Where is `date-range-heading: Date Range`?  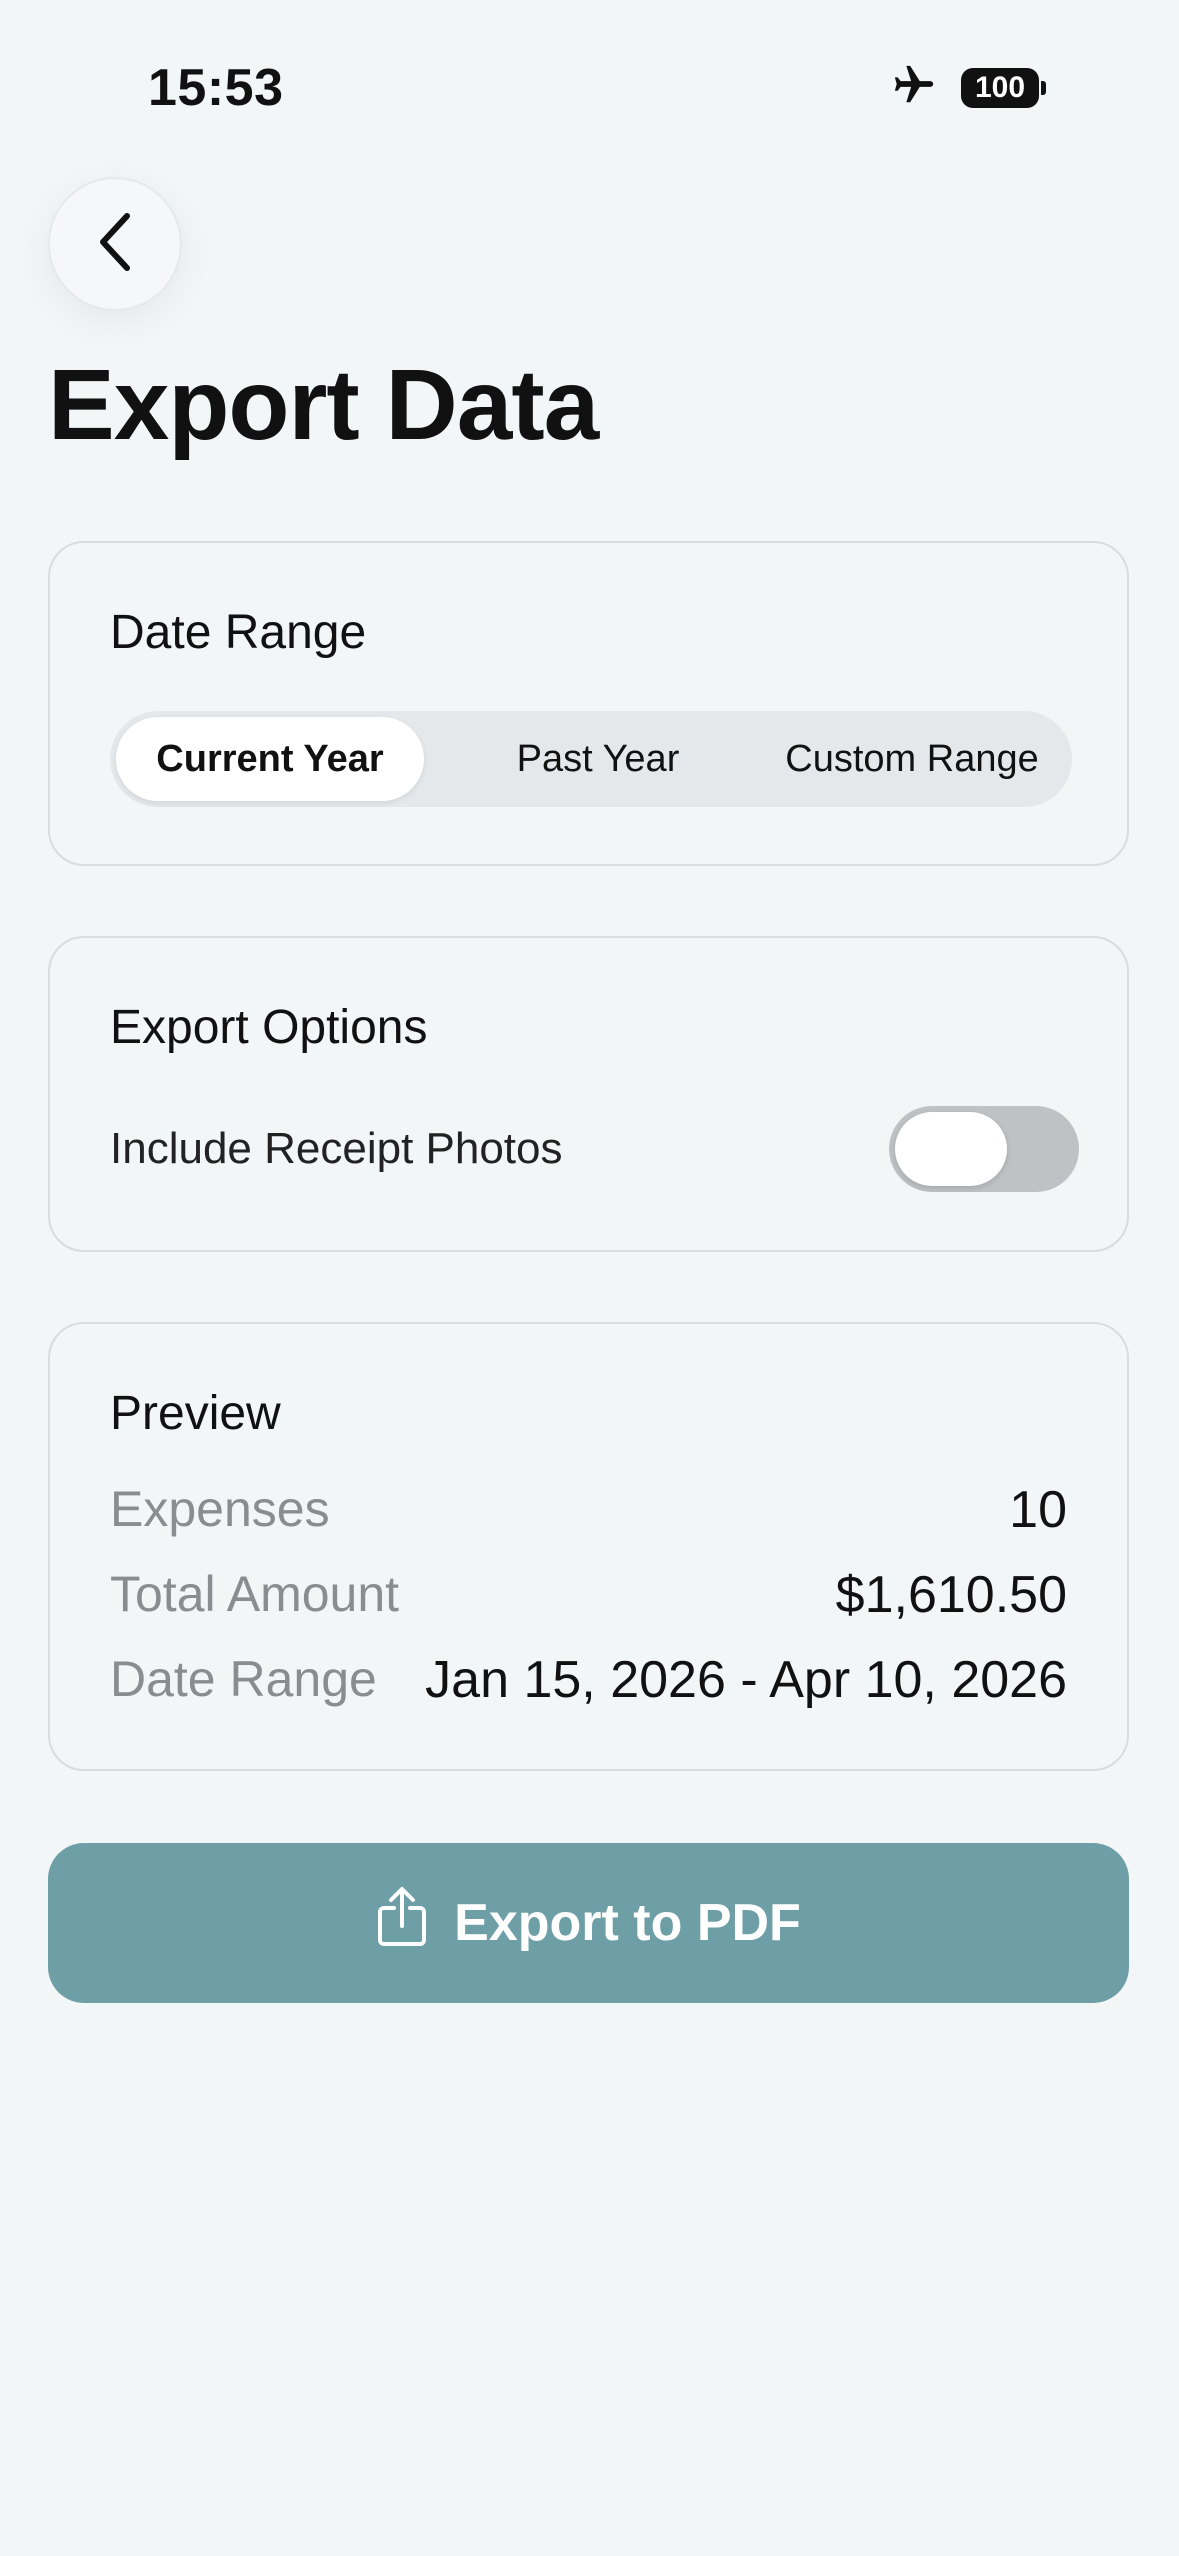
date-range-heading: Date Range is located at coordinates (238, 632).